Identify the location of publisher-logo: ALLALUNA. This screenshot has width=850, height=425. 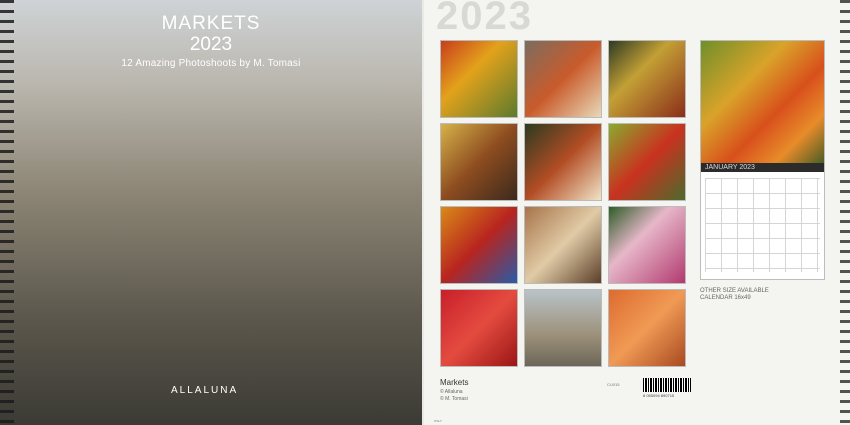
(204, 390).